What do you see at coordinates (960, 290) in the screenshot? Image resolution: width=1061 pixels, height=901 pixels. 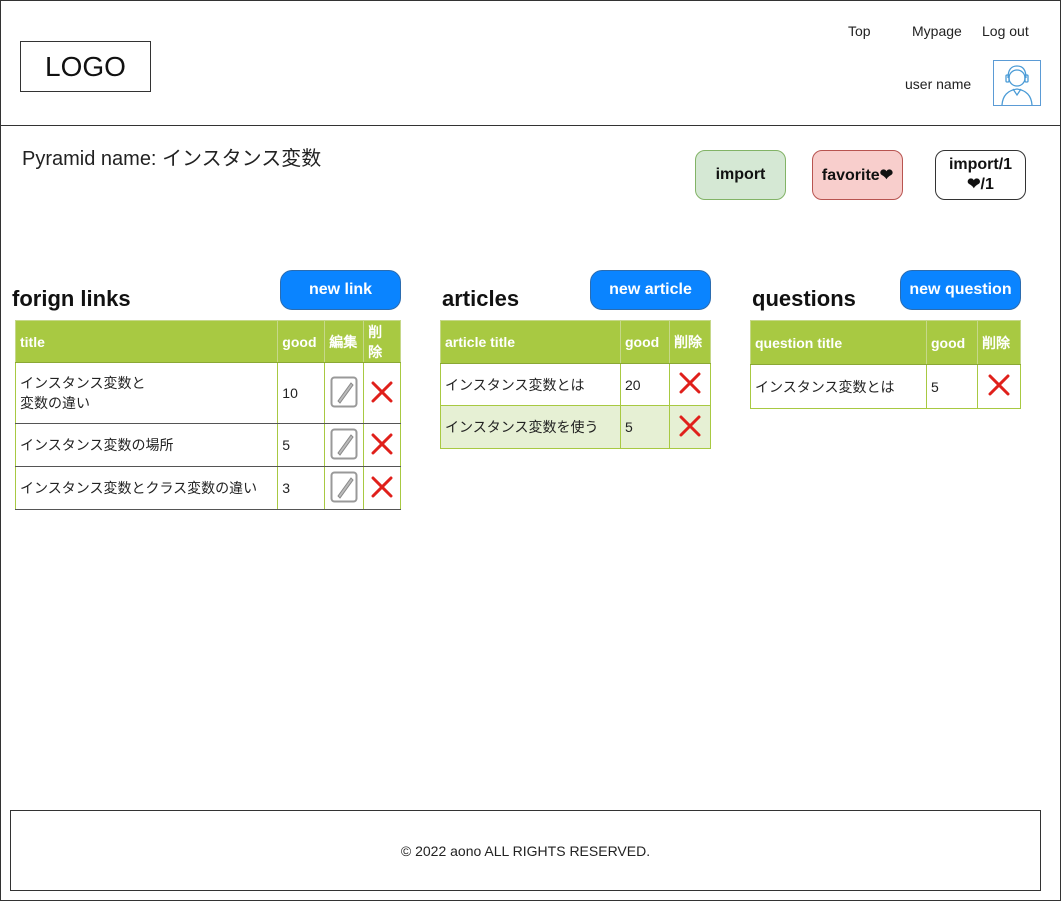 I see `new-question-button: new question` at bounding box center [960, 290].